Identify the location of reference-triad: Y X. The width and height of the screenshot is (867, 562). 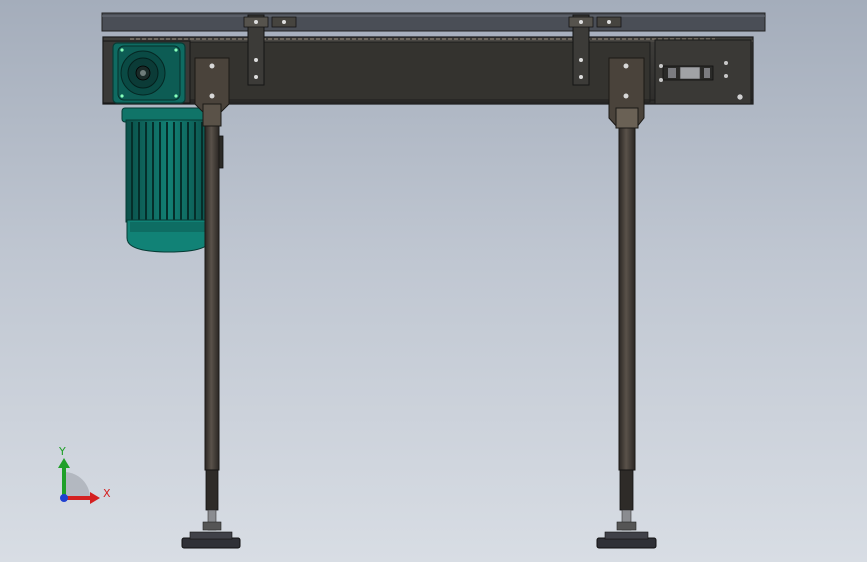
(84, 474).